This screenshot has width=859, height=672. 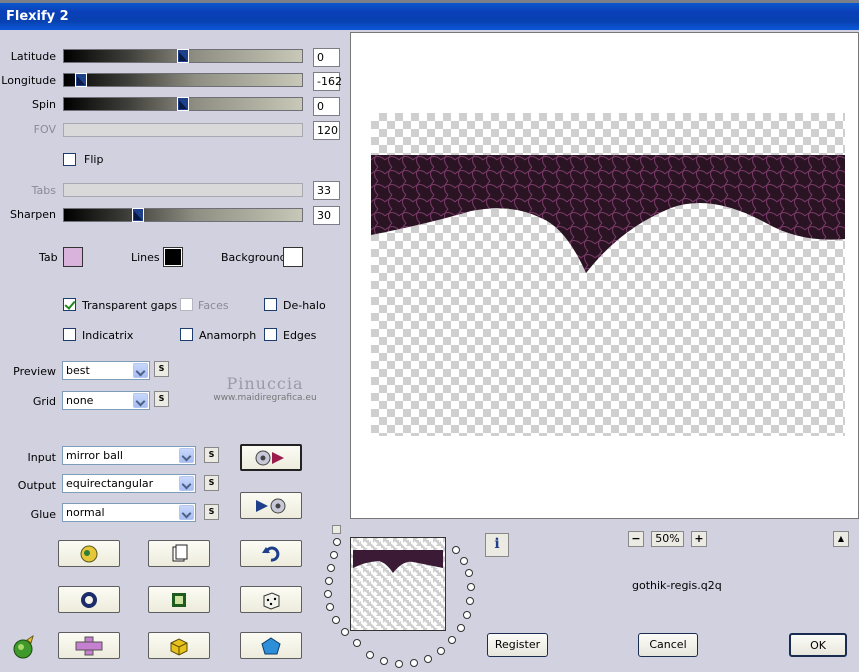 What do you see at coordinates (841, 539) in the screenshot?
I see `scroll-up-button: ▲` at bounding box center [841, 539].